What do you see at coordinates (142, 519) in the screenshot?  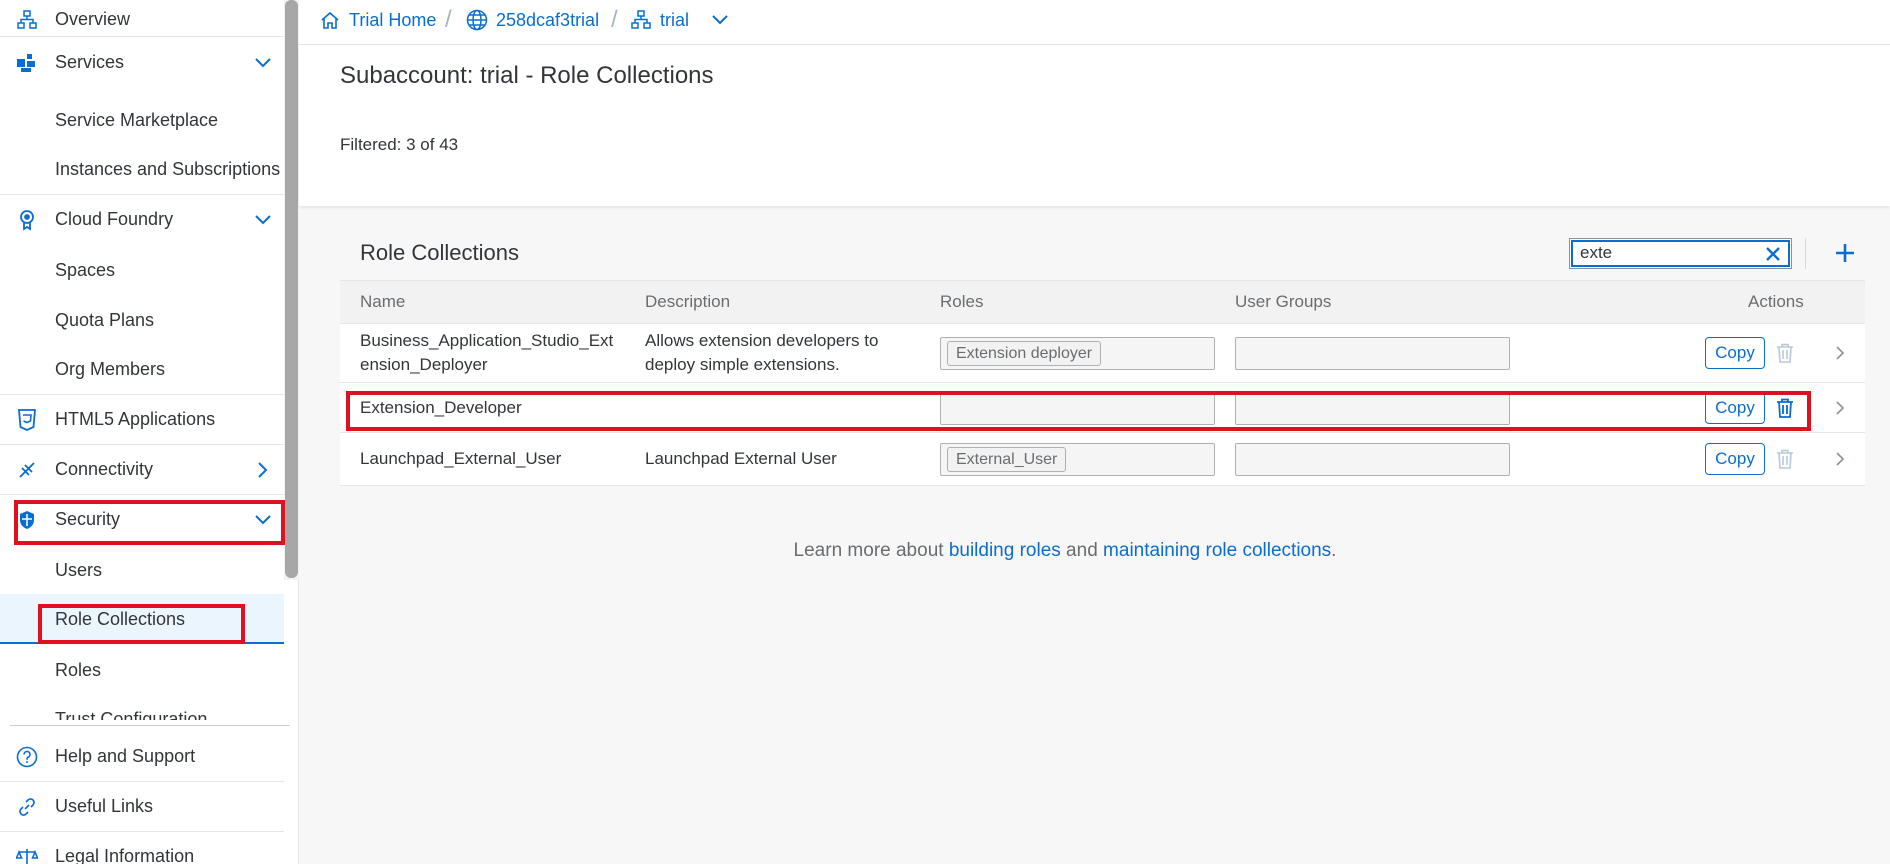 I see `sidebar-item-security: Security` at bounding box center [142, 519].